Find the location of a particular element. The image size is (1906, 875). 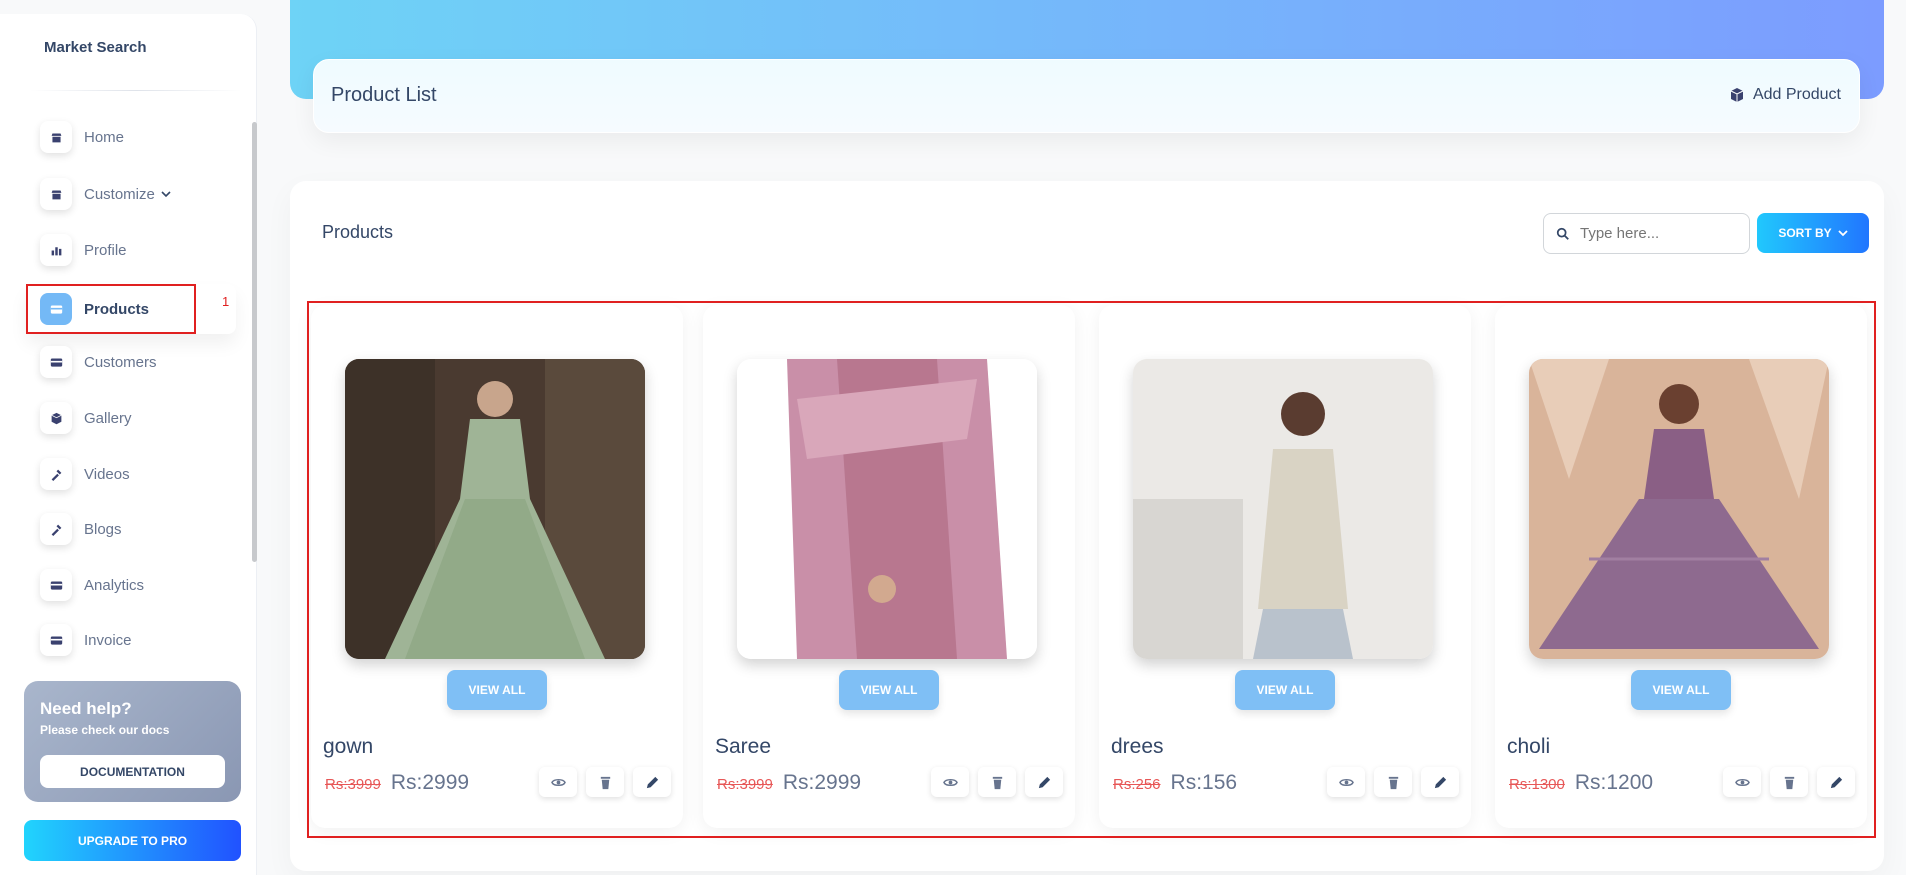

product-card: VIEW ALL Saree Rs:3999 Rs:2999 is located at coordinates (889, 566).